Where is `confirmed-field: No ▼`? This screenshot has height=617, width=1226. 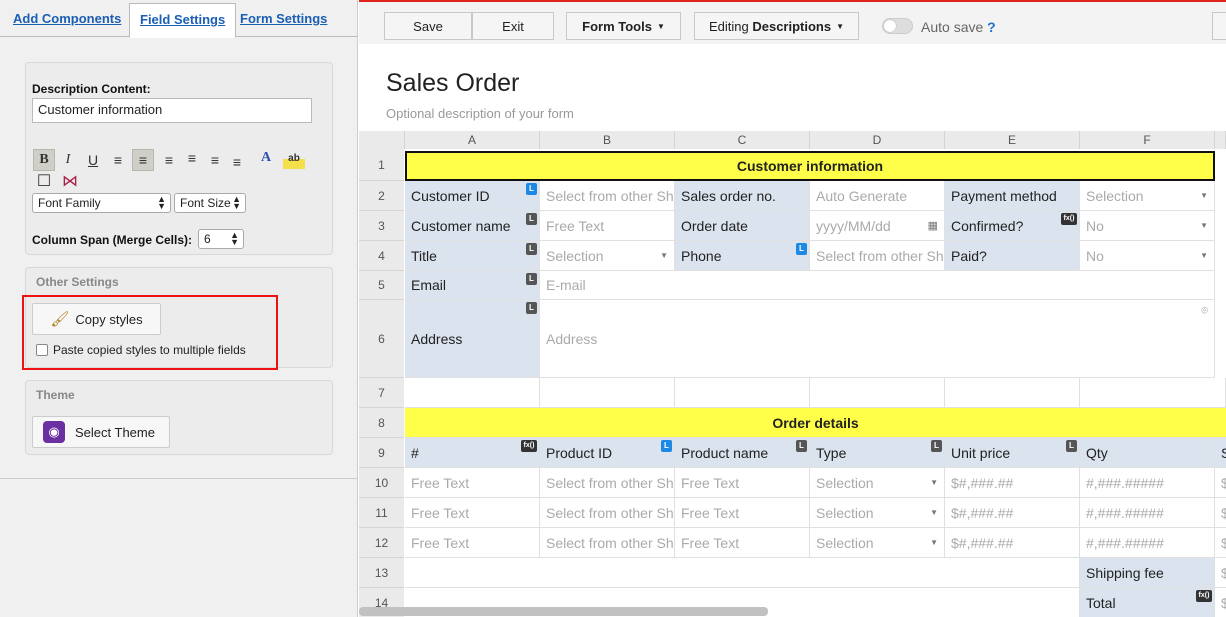 confirmed-field: No ▼ is located at coordinates (1147, 226).